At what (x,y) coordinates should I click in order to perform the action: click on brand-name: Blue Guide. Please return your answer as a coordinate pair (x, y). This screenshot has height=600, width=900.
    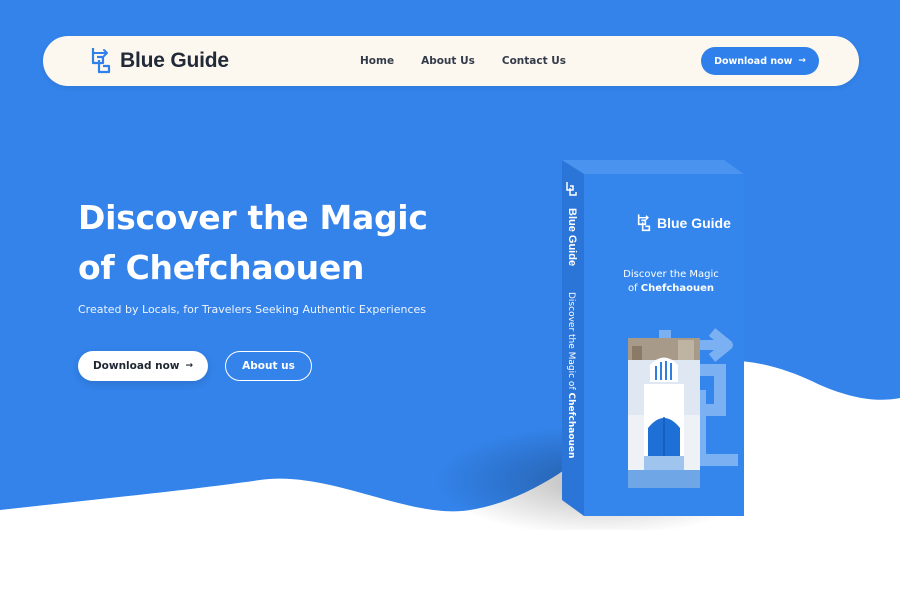
    Looking at the image, I should click on (174, 60).